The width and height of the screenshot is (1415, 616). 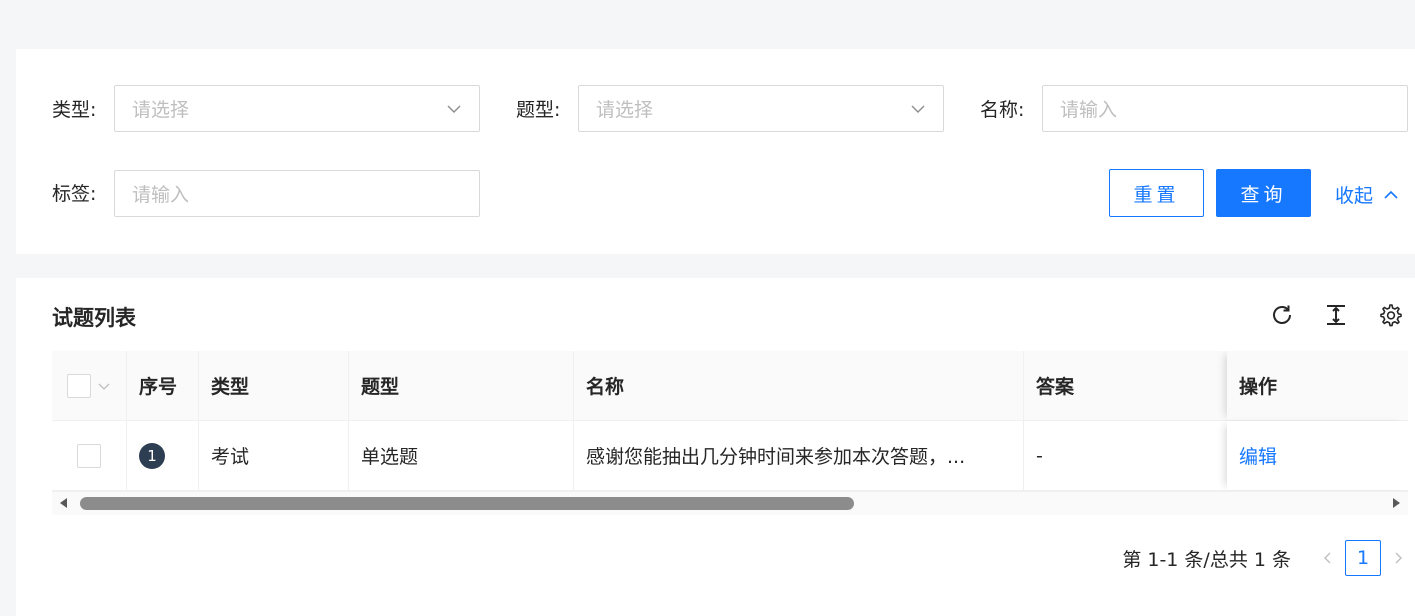 What do you see at coordinates (1089, 110) in the screenshot?
I see `name-input-placeholder: 请输入` at bounding box center [1089, 110].